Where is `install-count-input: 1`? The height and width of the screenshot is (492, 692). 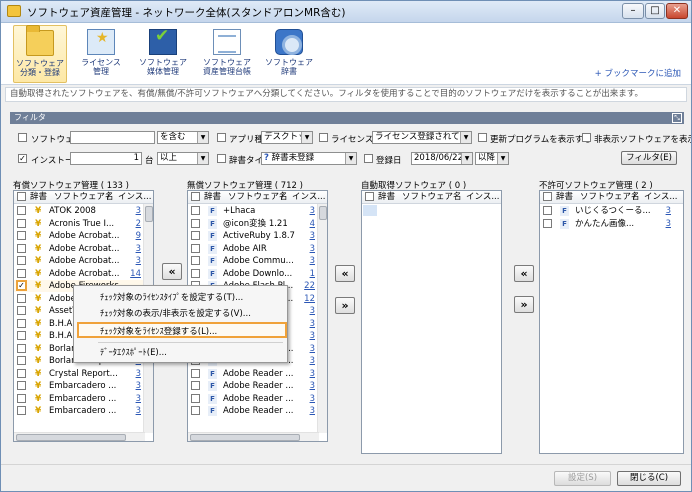
install-count-input: 1 is located at coordinates (106, 158).